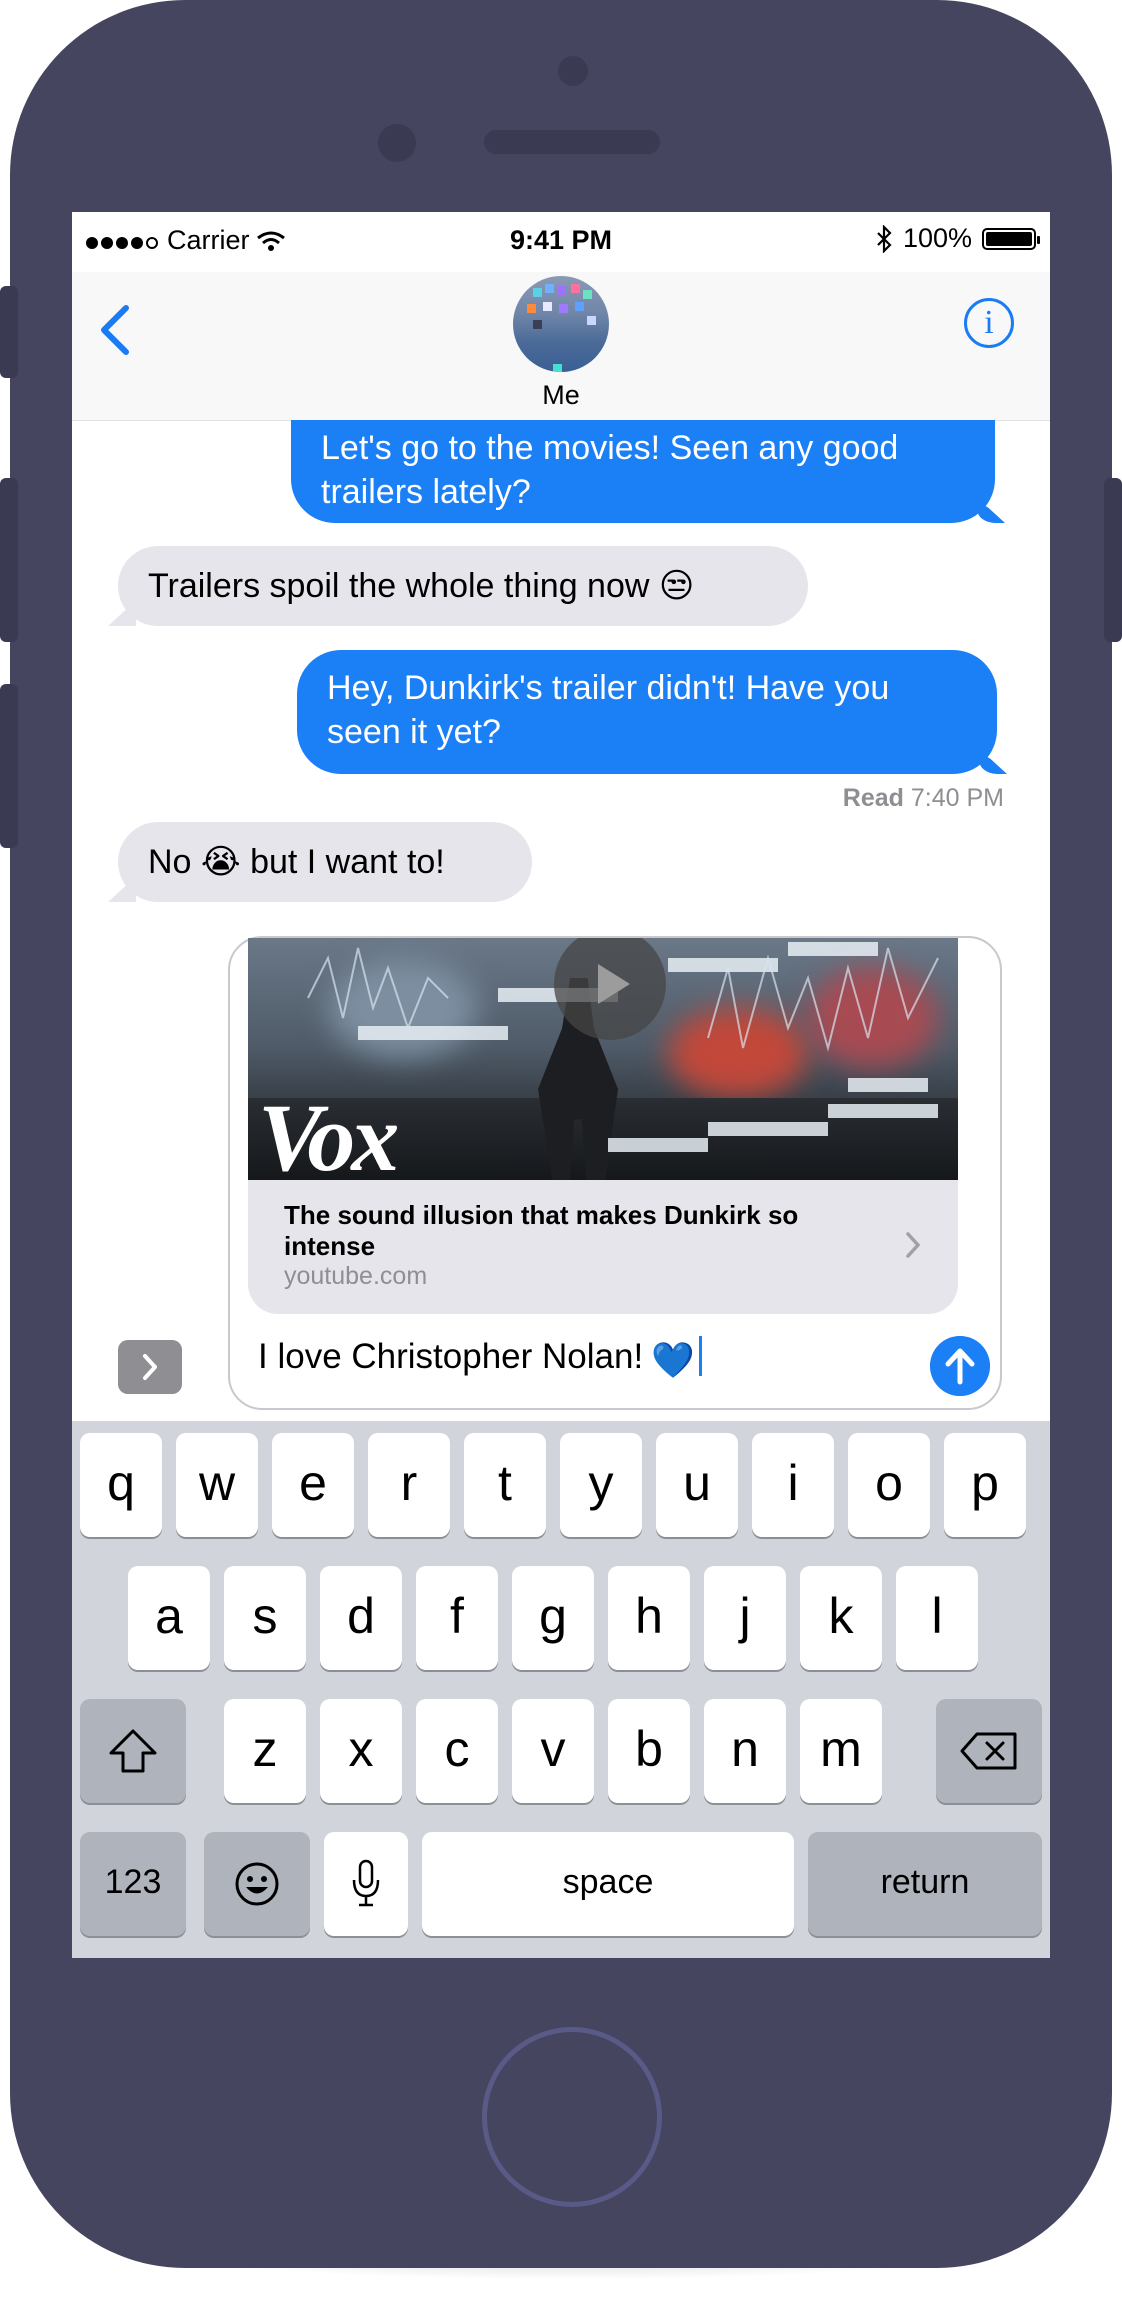 This screenshot has width=1122, height=2316. Describe the element at coordinates (361, 1751) in the screenshot. I see `key-x: x` at that location.